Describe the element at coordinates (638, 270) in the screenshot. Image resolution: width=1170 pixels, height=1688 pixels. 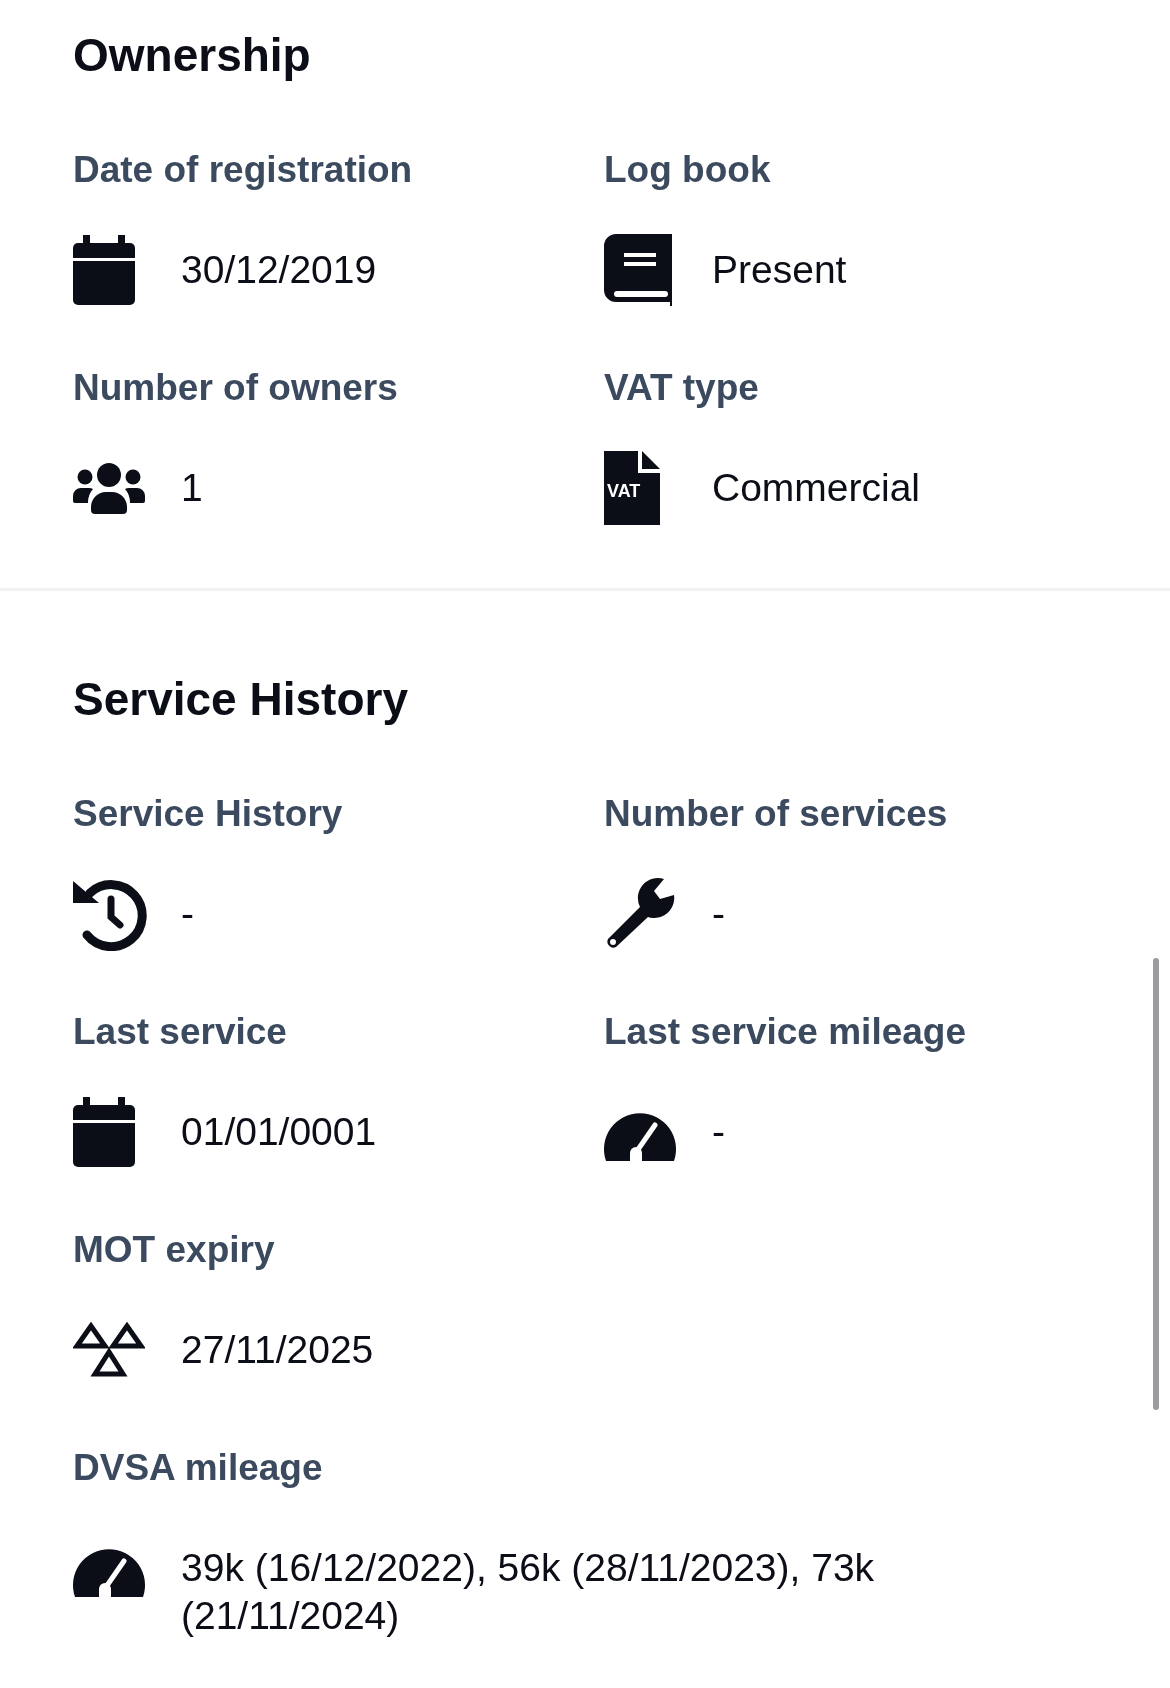
I see `book-icon` at that location.